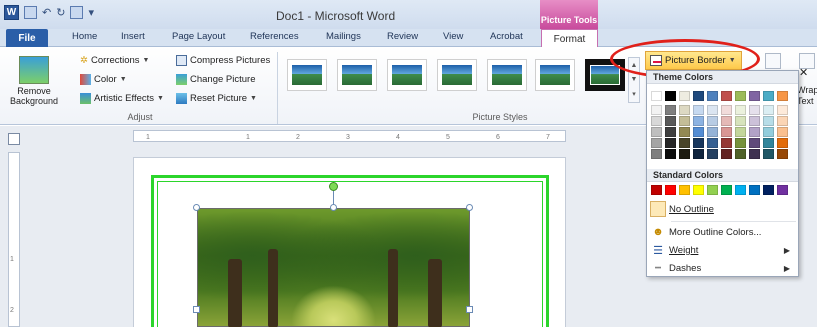 This screenshot has height=327, width=817. I want to click on wrap-text-label: Wrap Text, so click(807, 96).